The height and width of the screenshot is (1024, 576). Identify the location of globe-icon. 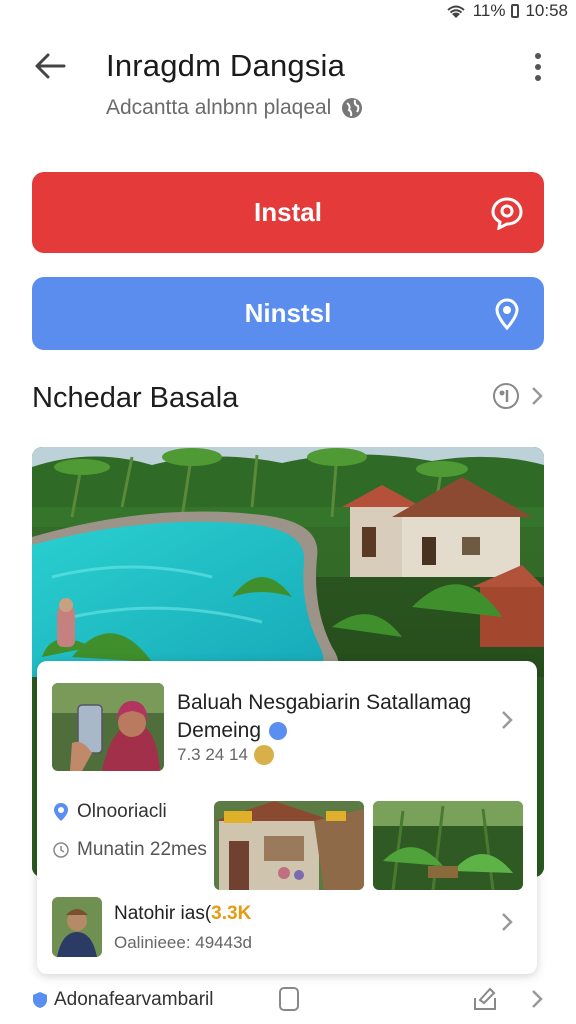
(352, 108).